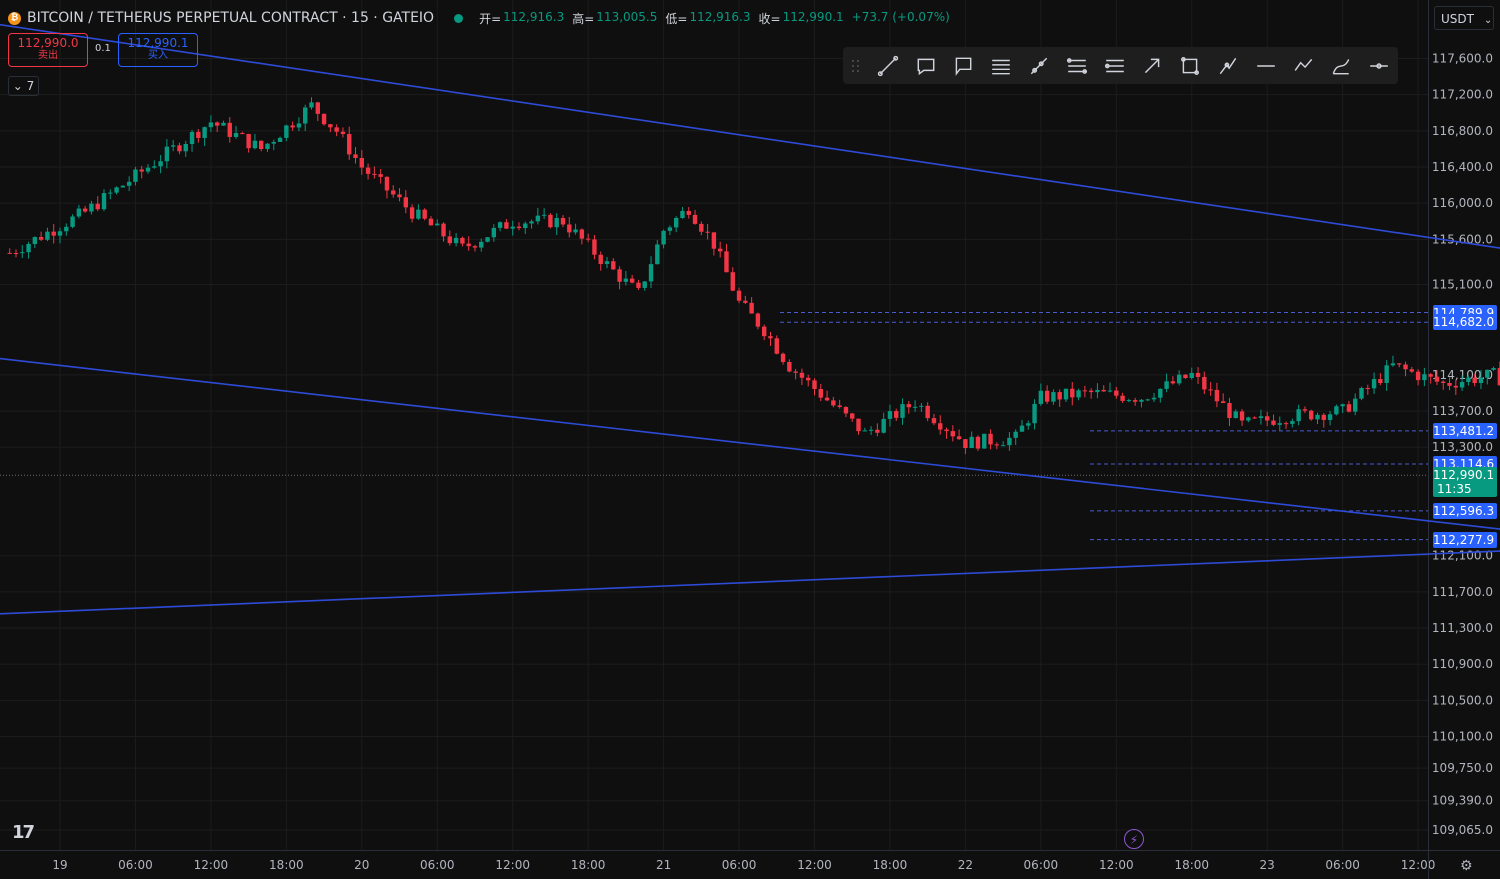 Image resolution: width=1500 pixels, height=879 pixels. I want to click on callout-icon, so click(926, 66).